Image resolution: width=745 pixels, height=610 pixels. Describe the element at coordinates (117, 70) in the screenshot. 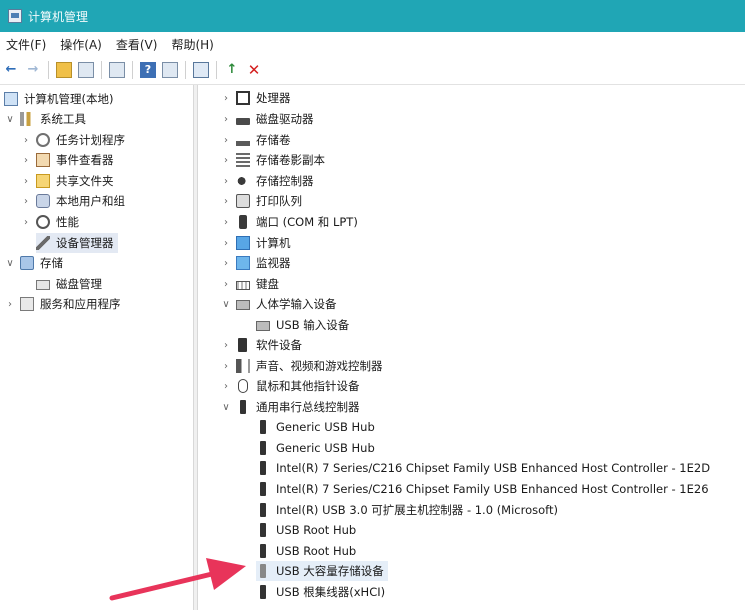

I see `properties-icon` at that location.